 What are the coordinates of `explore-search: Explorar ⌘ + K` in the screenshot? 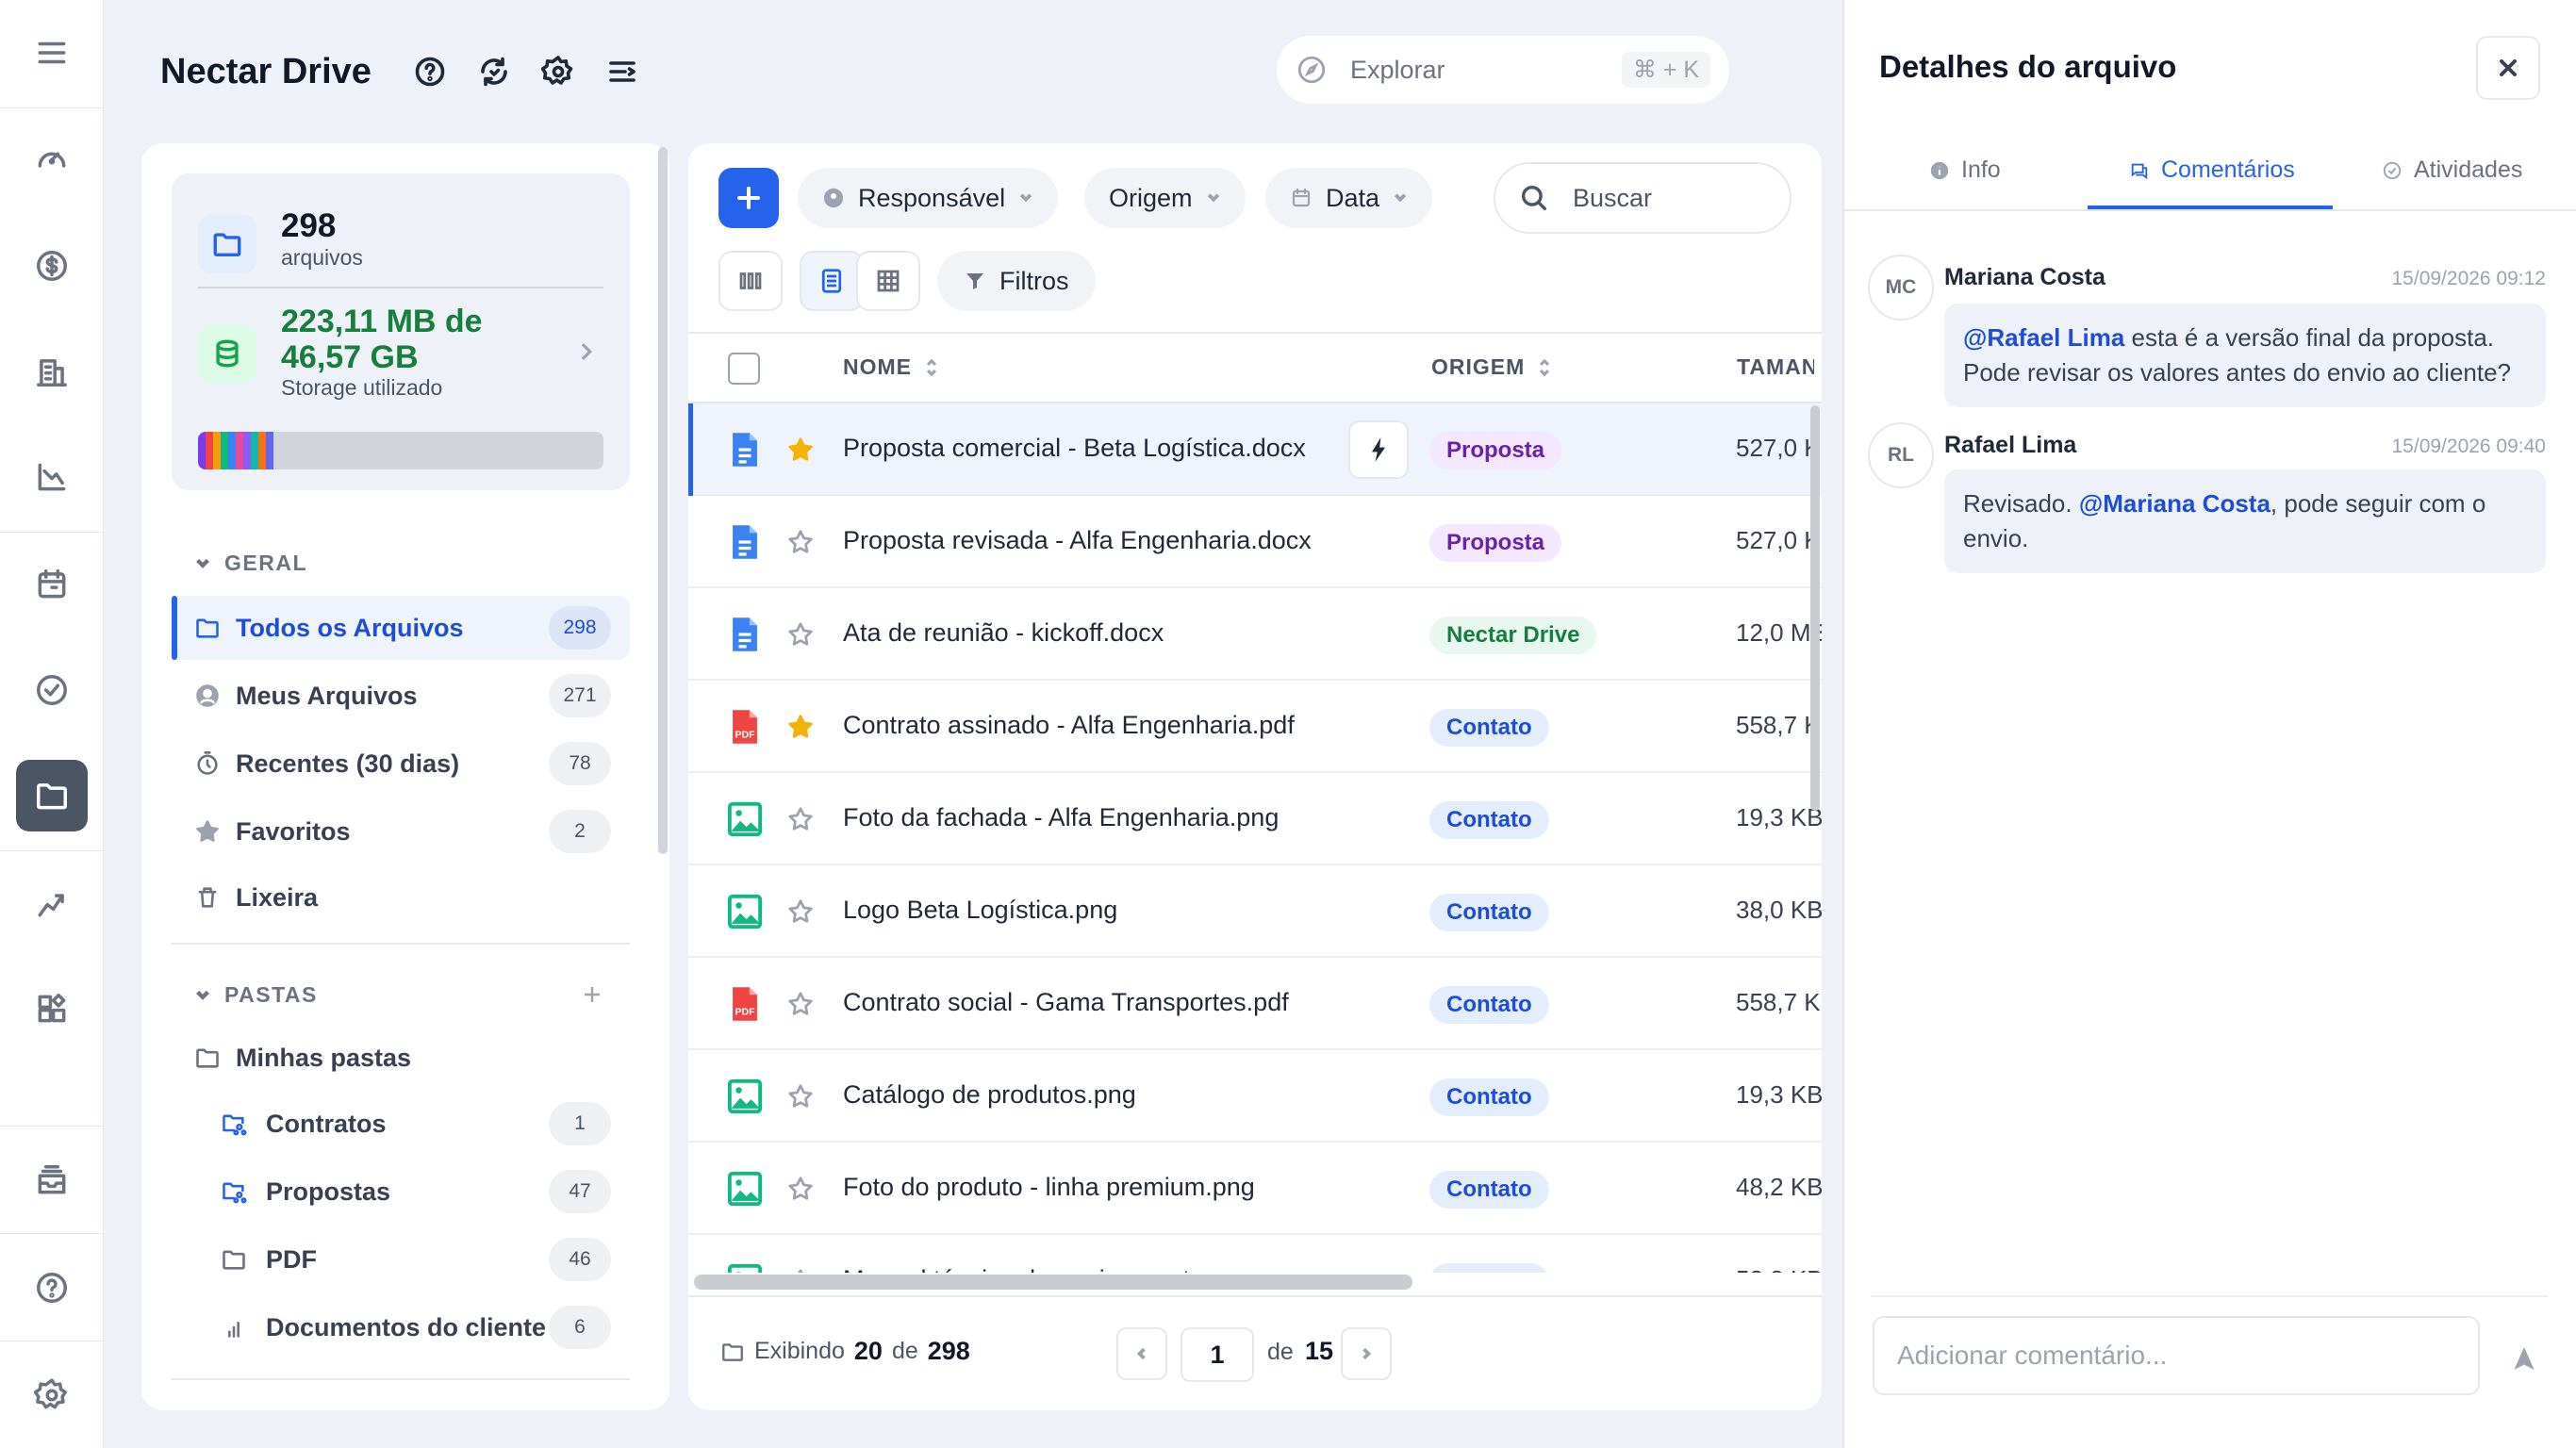 It's located at (1503, 70).